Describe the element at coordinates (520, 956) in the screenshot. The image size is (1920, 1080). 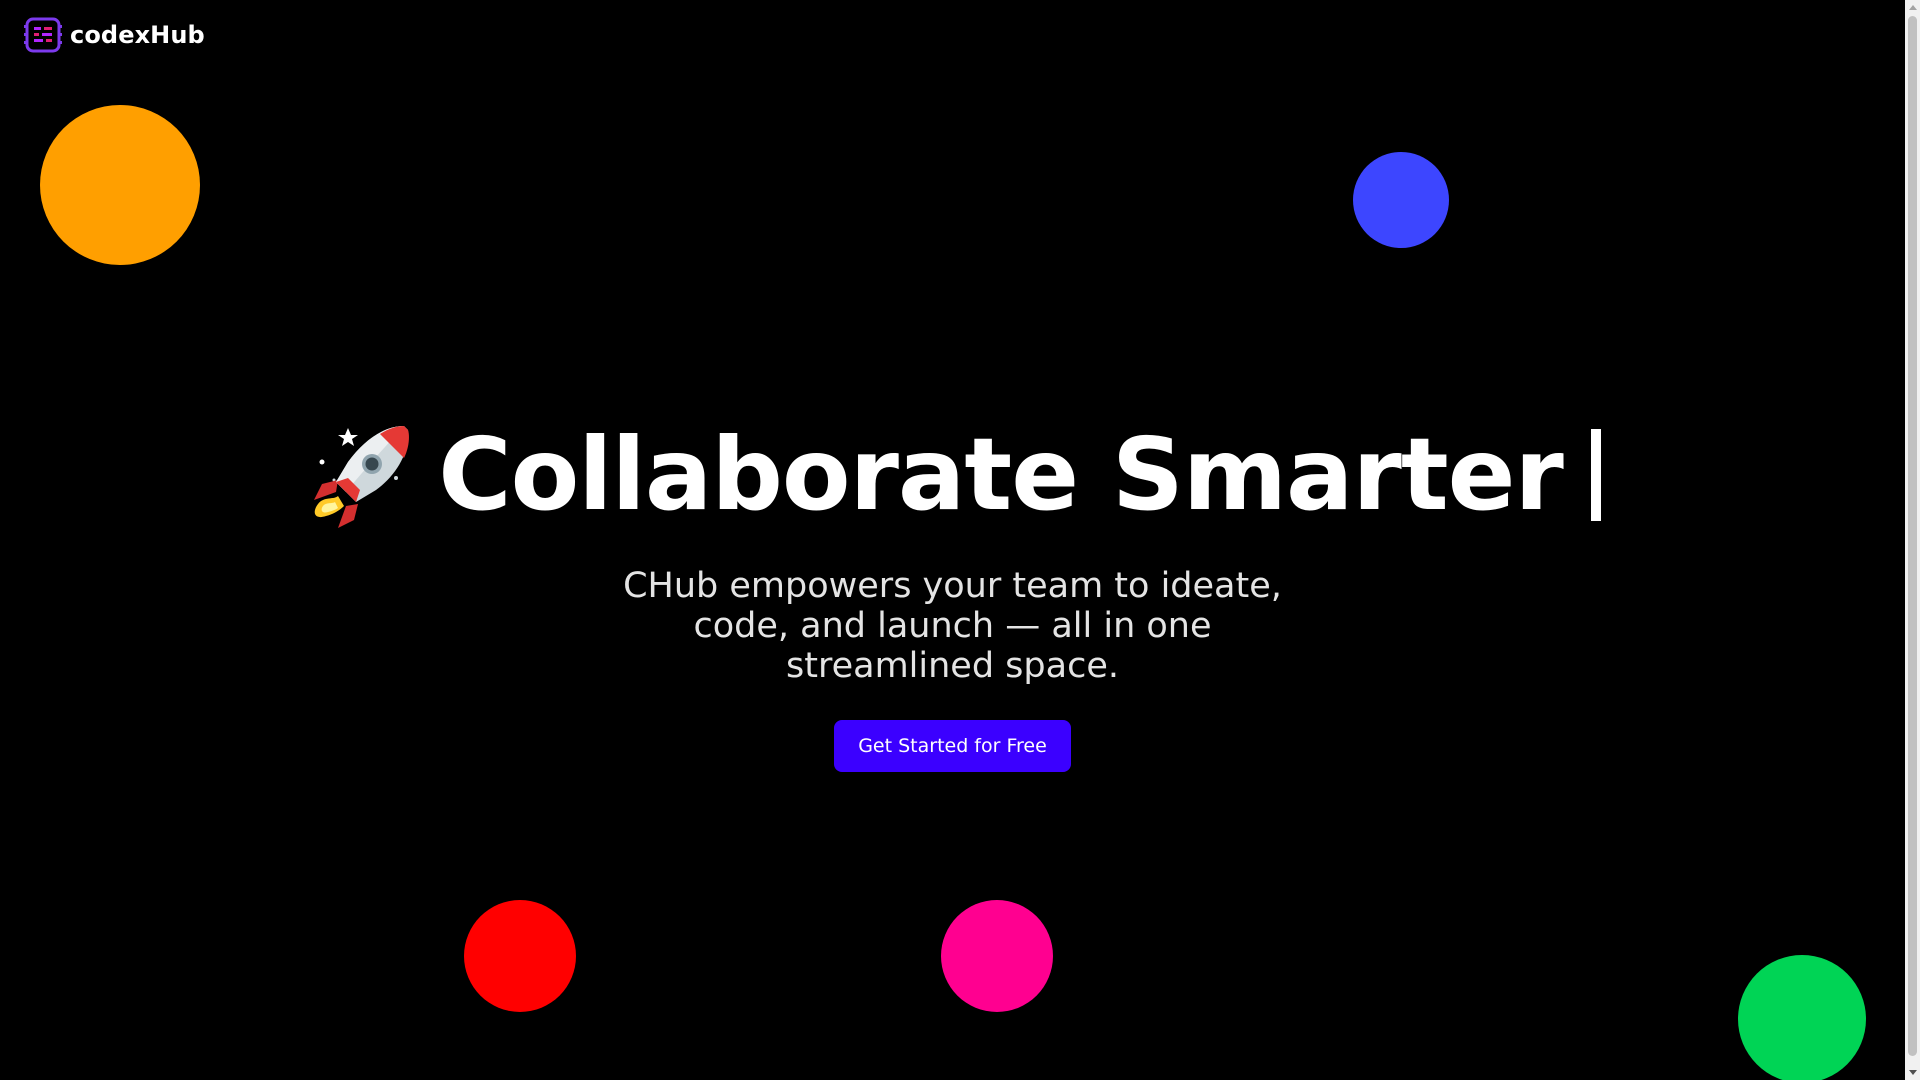
I see `decorative-circle-red` at that location.